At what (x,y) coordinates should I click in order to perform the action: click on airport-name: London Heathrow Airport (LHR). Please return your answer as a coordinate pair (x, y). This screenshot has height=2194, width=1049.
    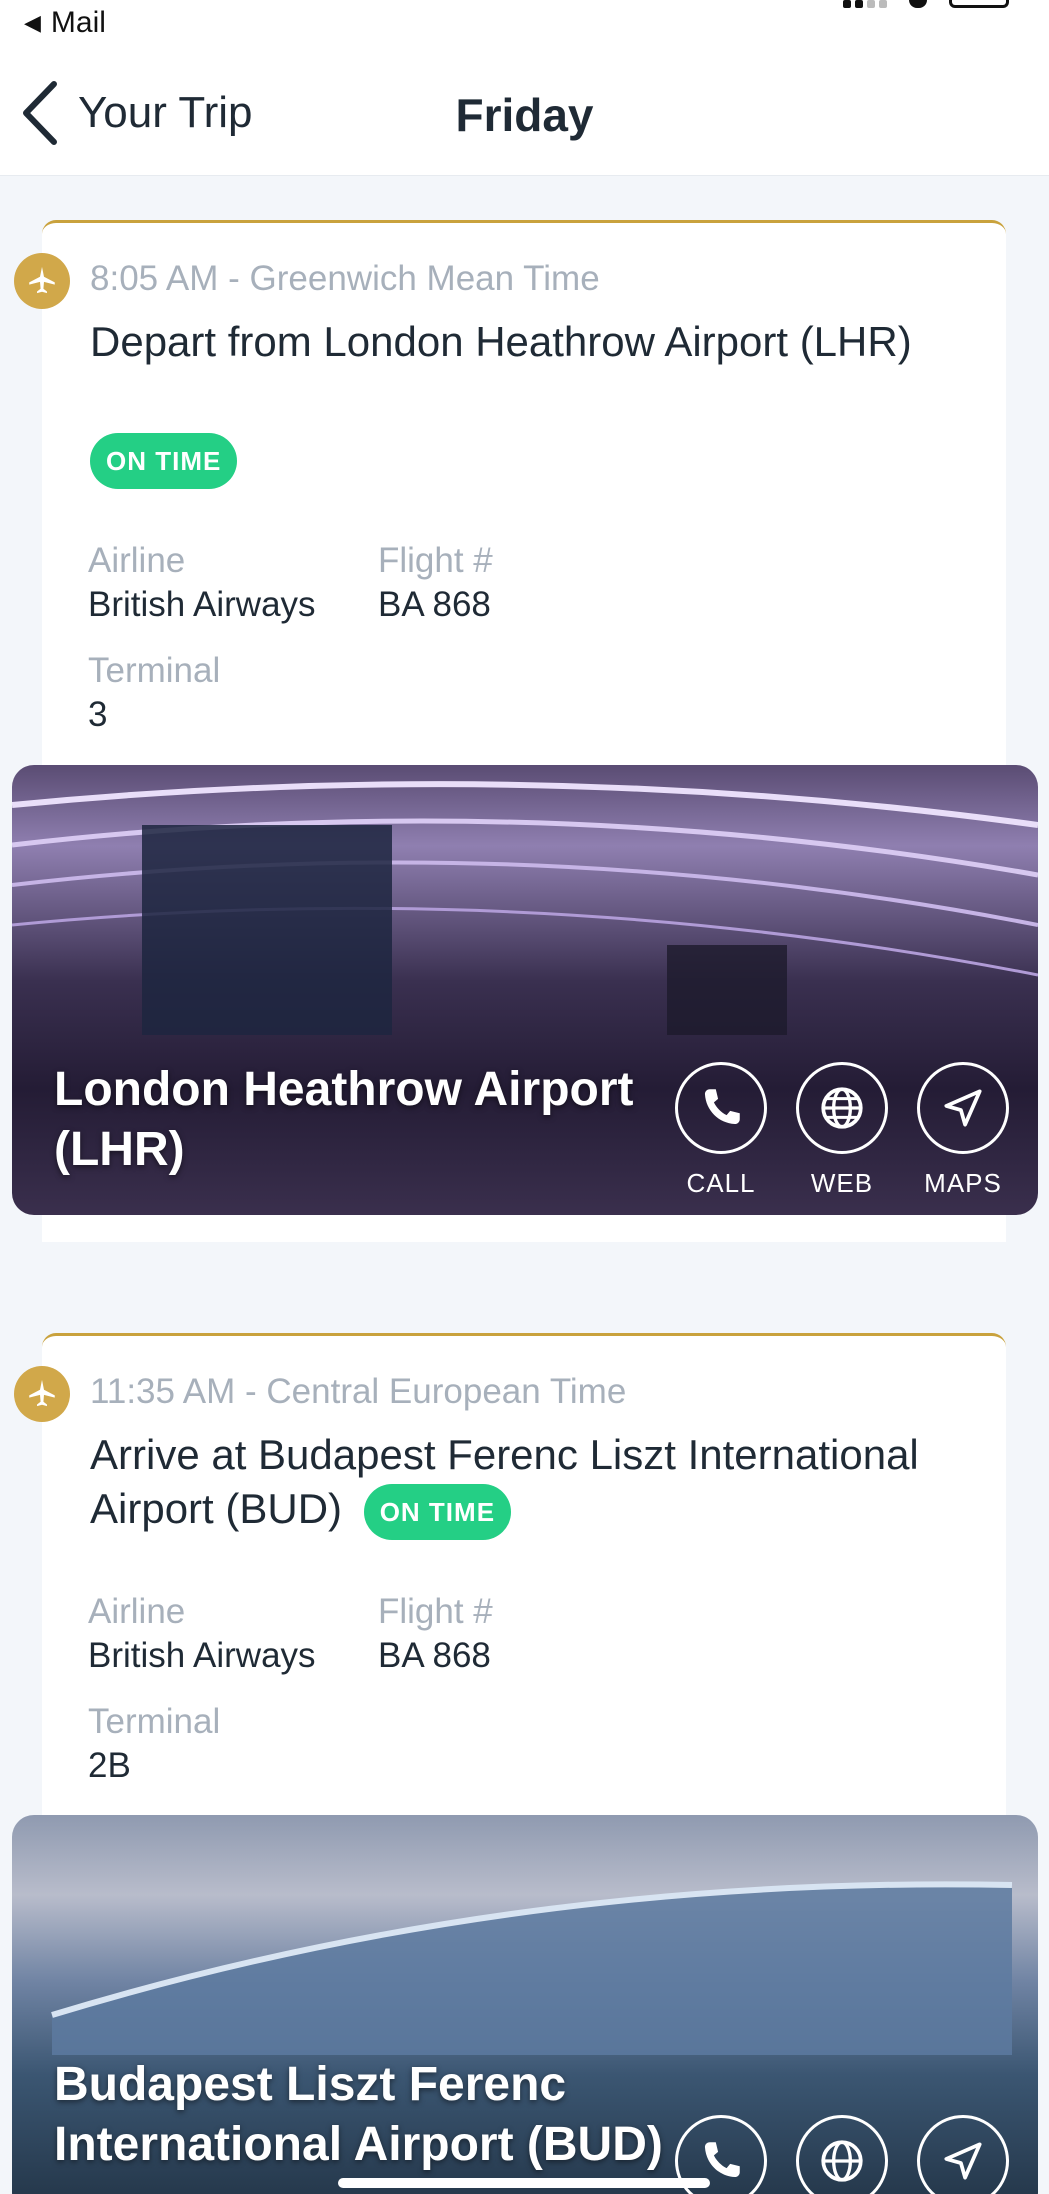
    Looking at the image, I should click on (344, 1119).